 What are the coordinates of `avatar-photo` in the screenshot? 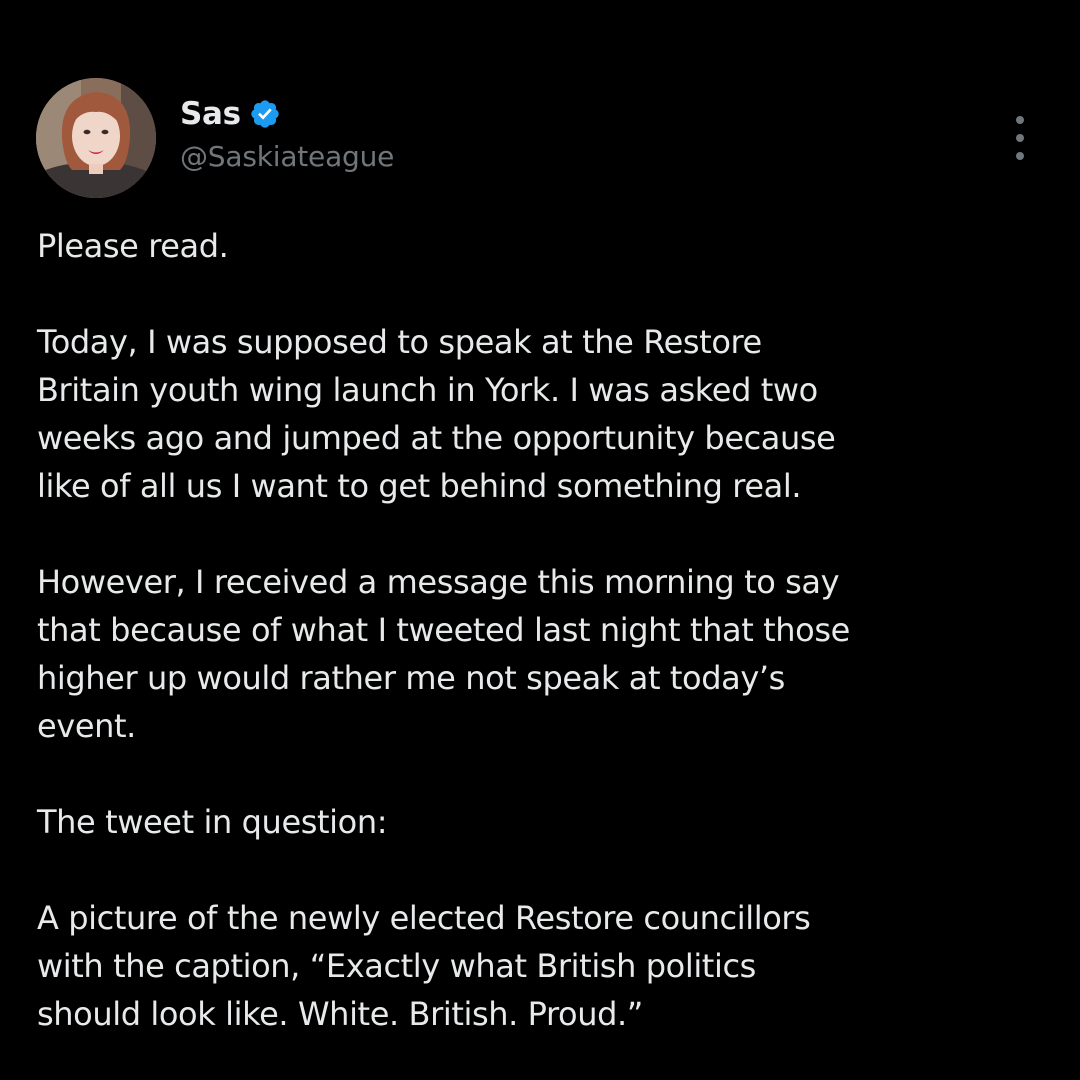 It's located at (96, 138).